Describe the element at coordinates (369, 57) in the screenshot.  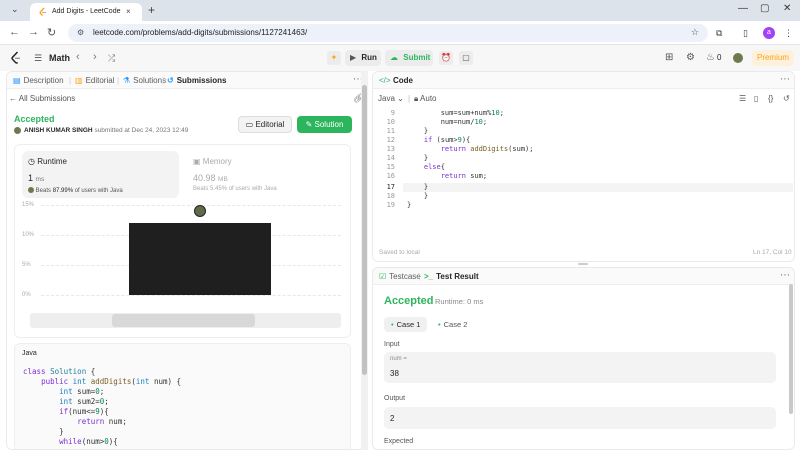
I see `run-label: Run` at that location.